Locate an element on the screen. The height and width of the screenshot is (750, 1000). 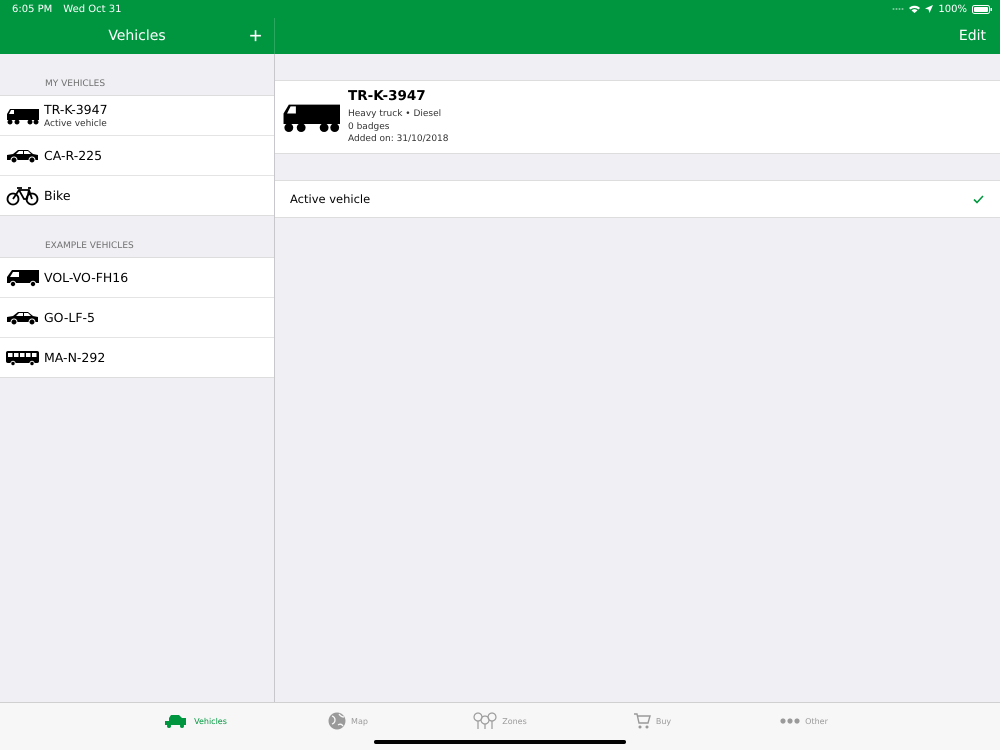
vehicle-name: TR-K-3947 is located at coordinates (76, 109).